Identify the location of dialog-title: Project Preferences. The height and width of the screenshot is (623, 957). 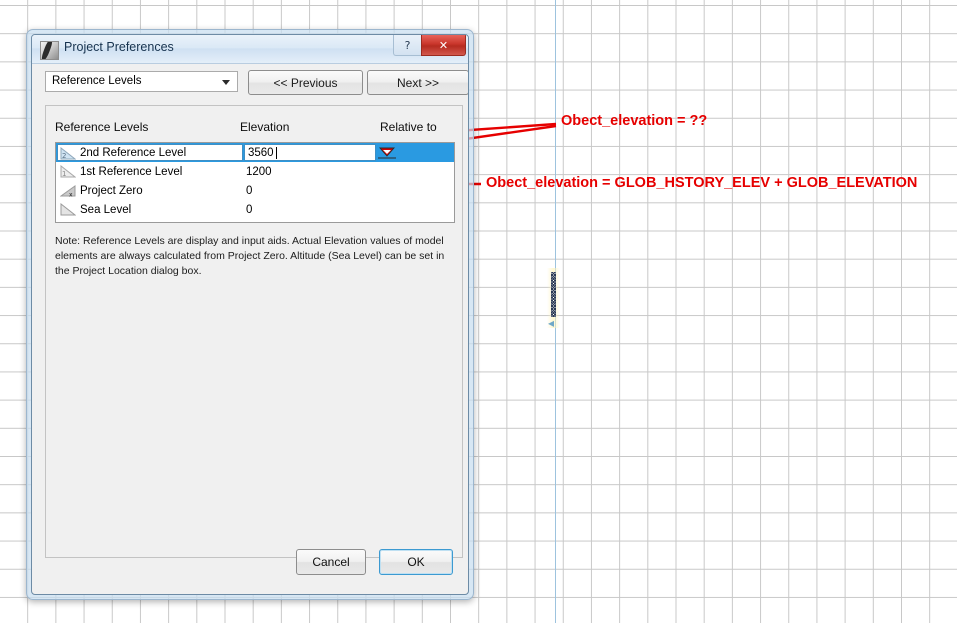
(119, 47).